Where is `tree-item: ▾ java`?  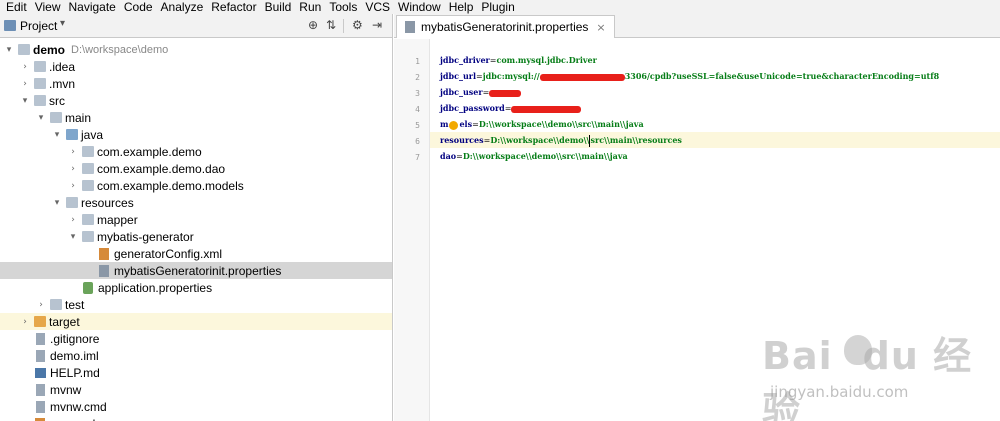 tree-item: ▾ java is located at coordinates (196, 134).